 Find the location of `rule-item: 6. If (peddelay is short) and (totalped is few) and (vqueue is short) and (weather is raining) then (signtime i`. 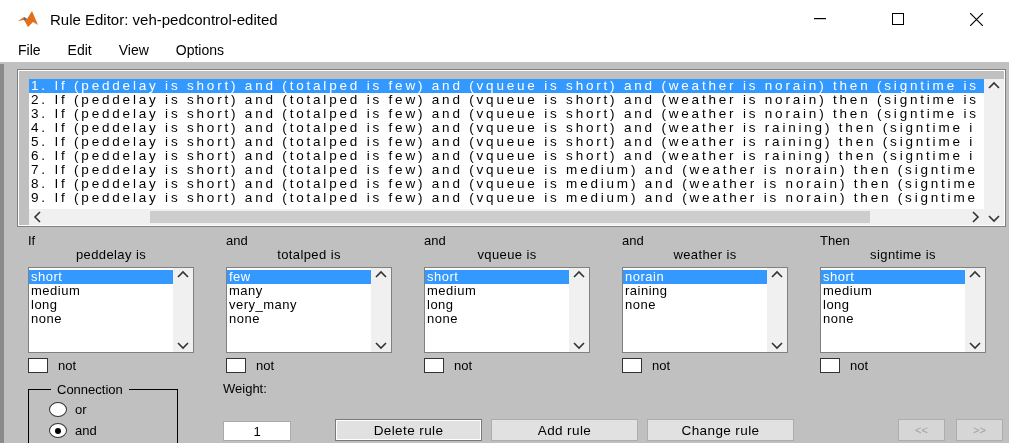

rule-item: 6. If (peddelay is short) and (totalped is few) and (vqueue is short) and (weather is raining) then (signtime i is located at coordinates (506, 156).